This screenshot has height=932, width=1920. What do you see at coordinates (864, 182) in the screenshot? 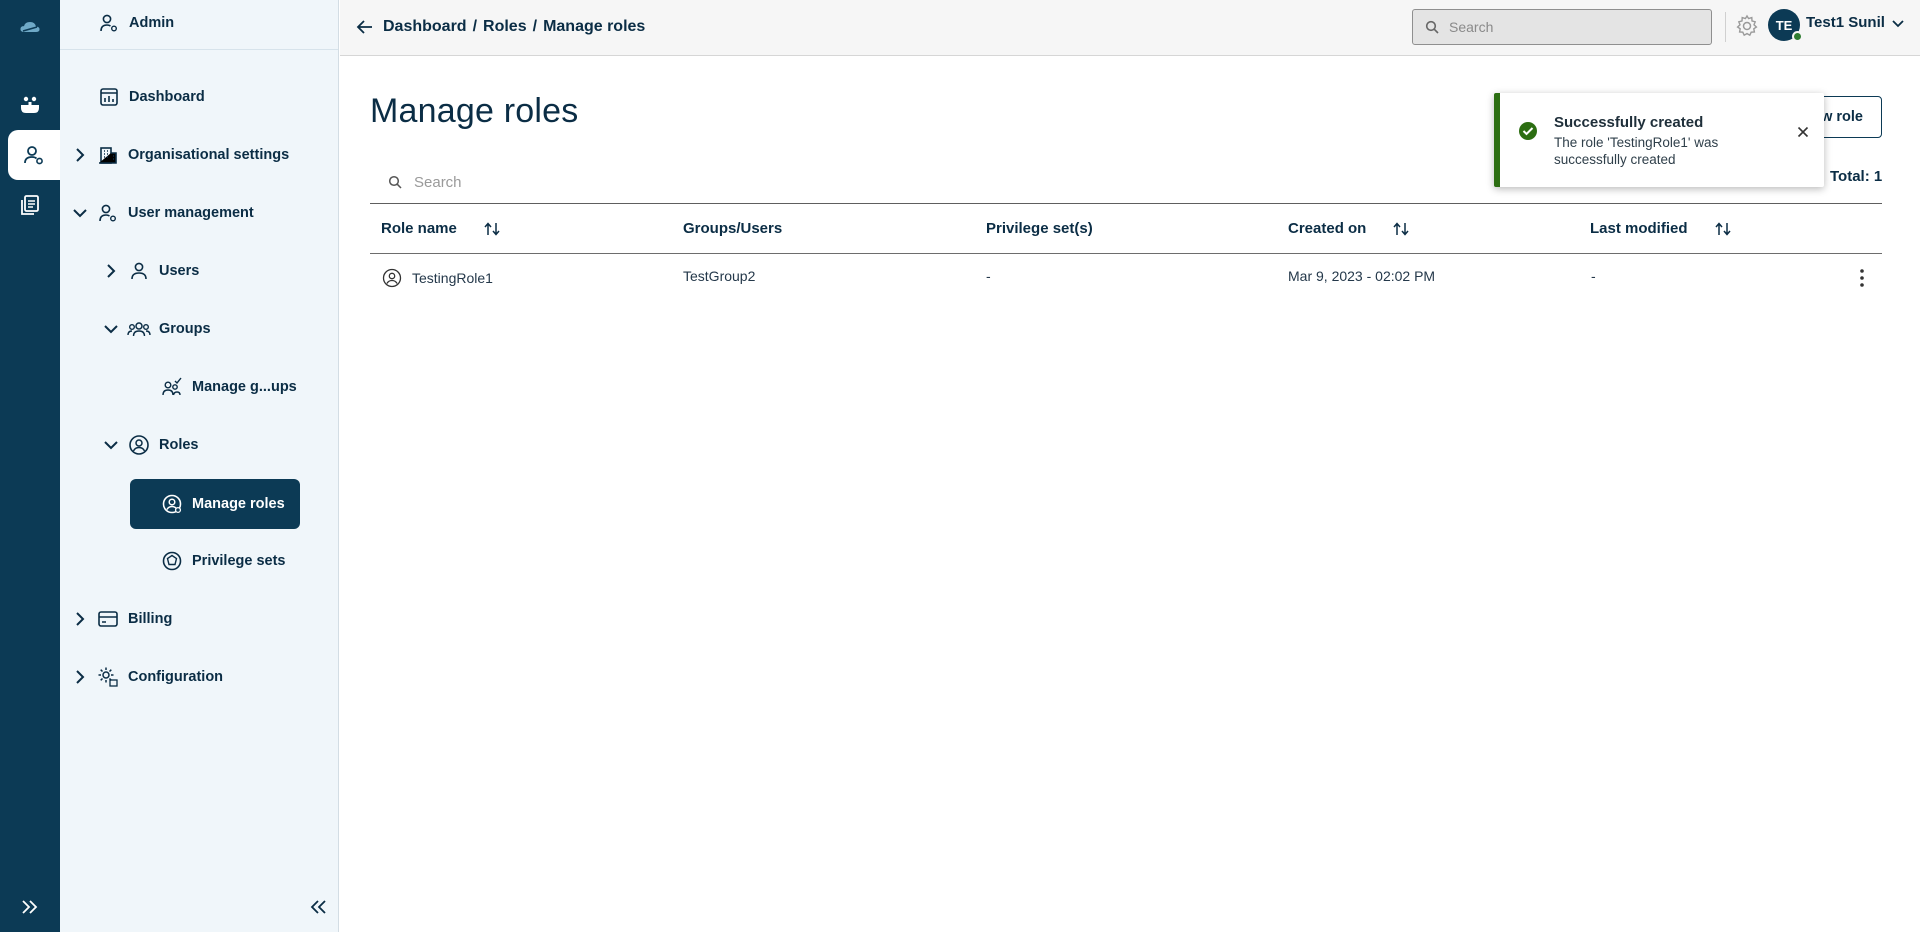
I see `table-search-input` at bounding box center [864, 182].